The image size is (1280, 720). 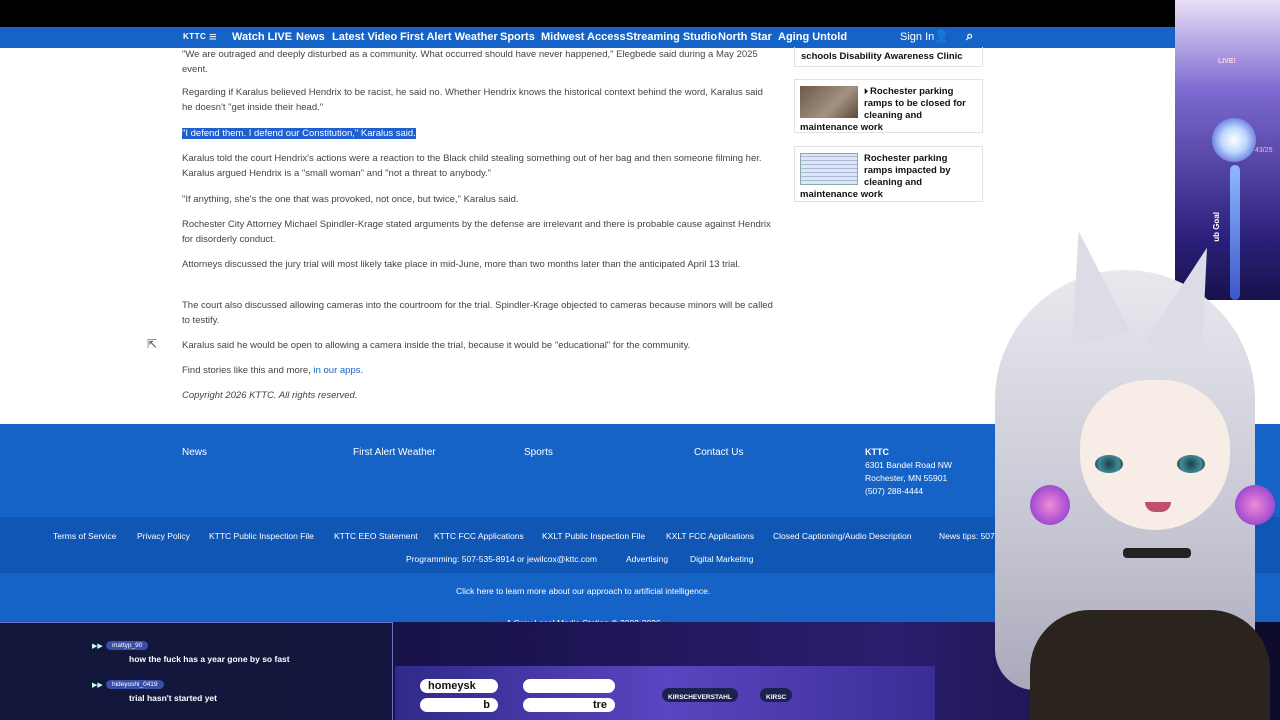 What do you see at coordinates (261, 536) in the screenshot?
I see `legal-link: KTTC Public Inspection File` at bounding box center [261, 536].